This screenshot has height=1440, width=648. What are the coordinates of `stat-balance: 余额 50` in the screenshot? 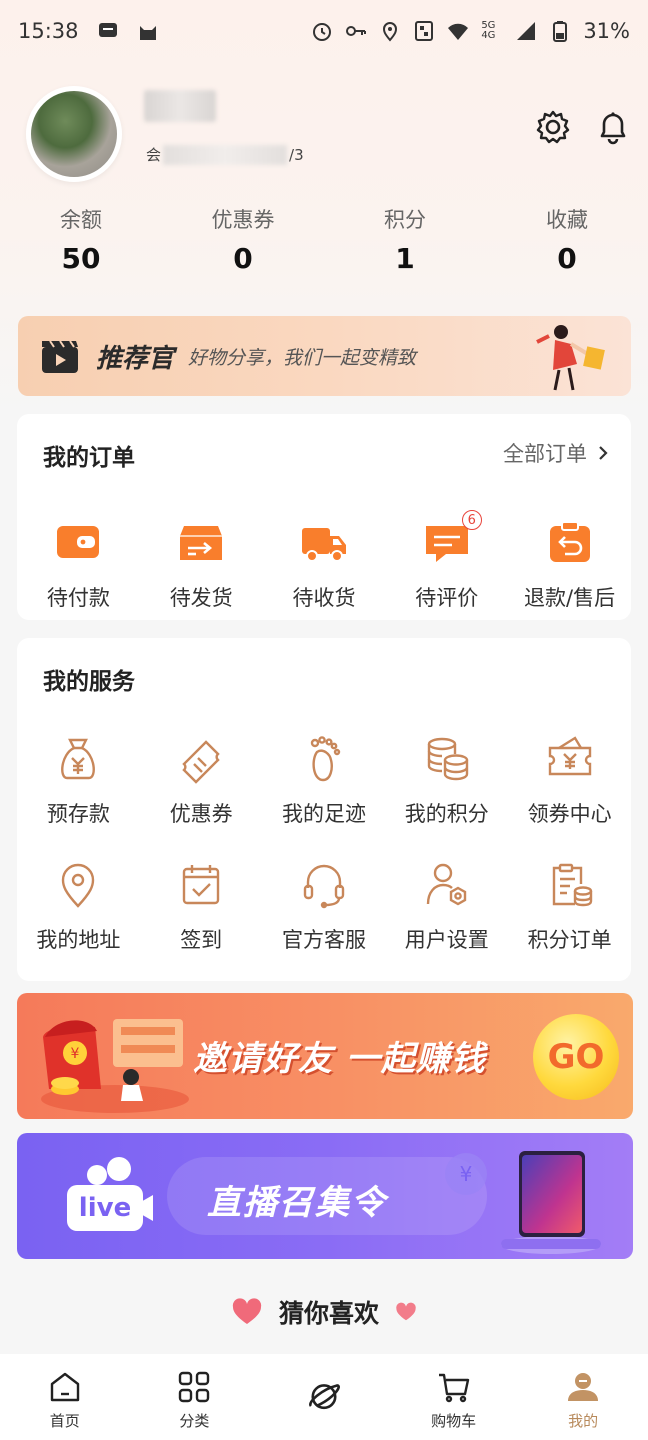 It's located at (81, 239).